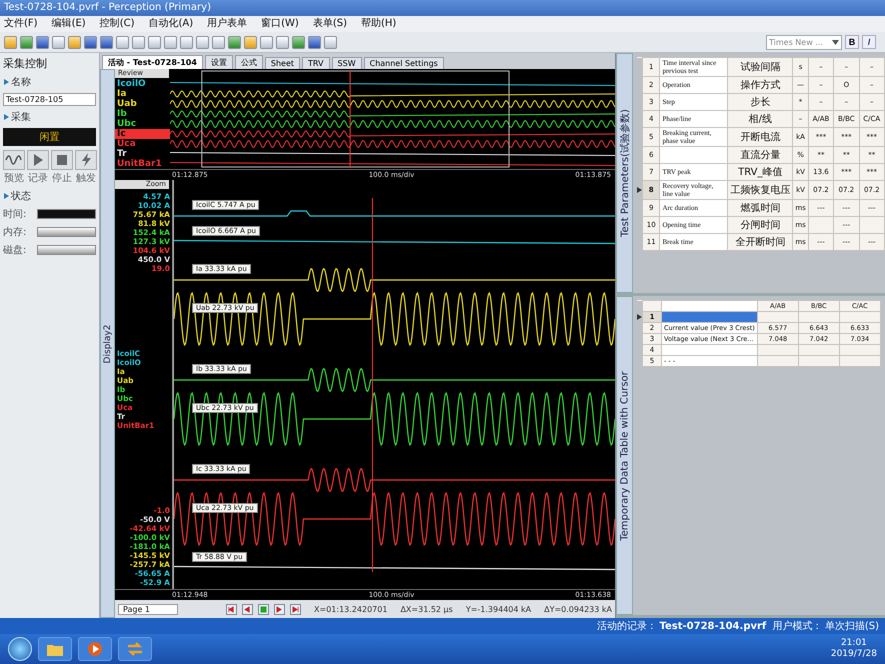 The width and height of the screenshot is (885, 664). Describe the element at coordinates (142, 104) in the screenshot. I see `channel-name: Uab` at that location.